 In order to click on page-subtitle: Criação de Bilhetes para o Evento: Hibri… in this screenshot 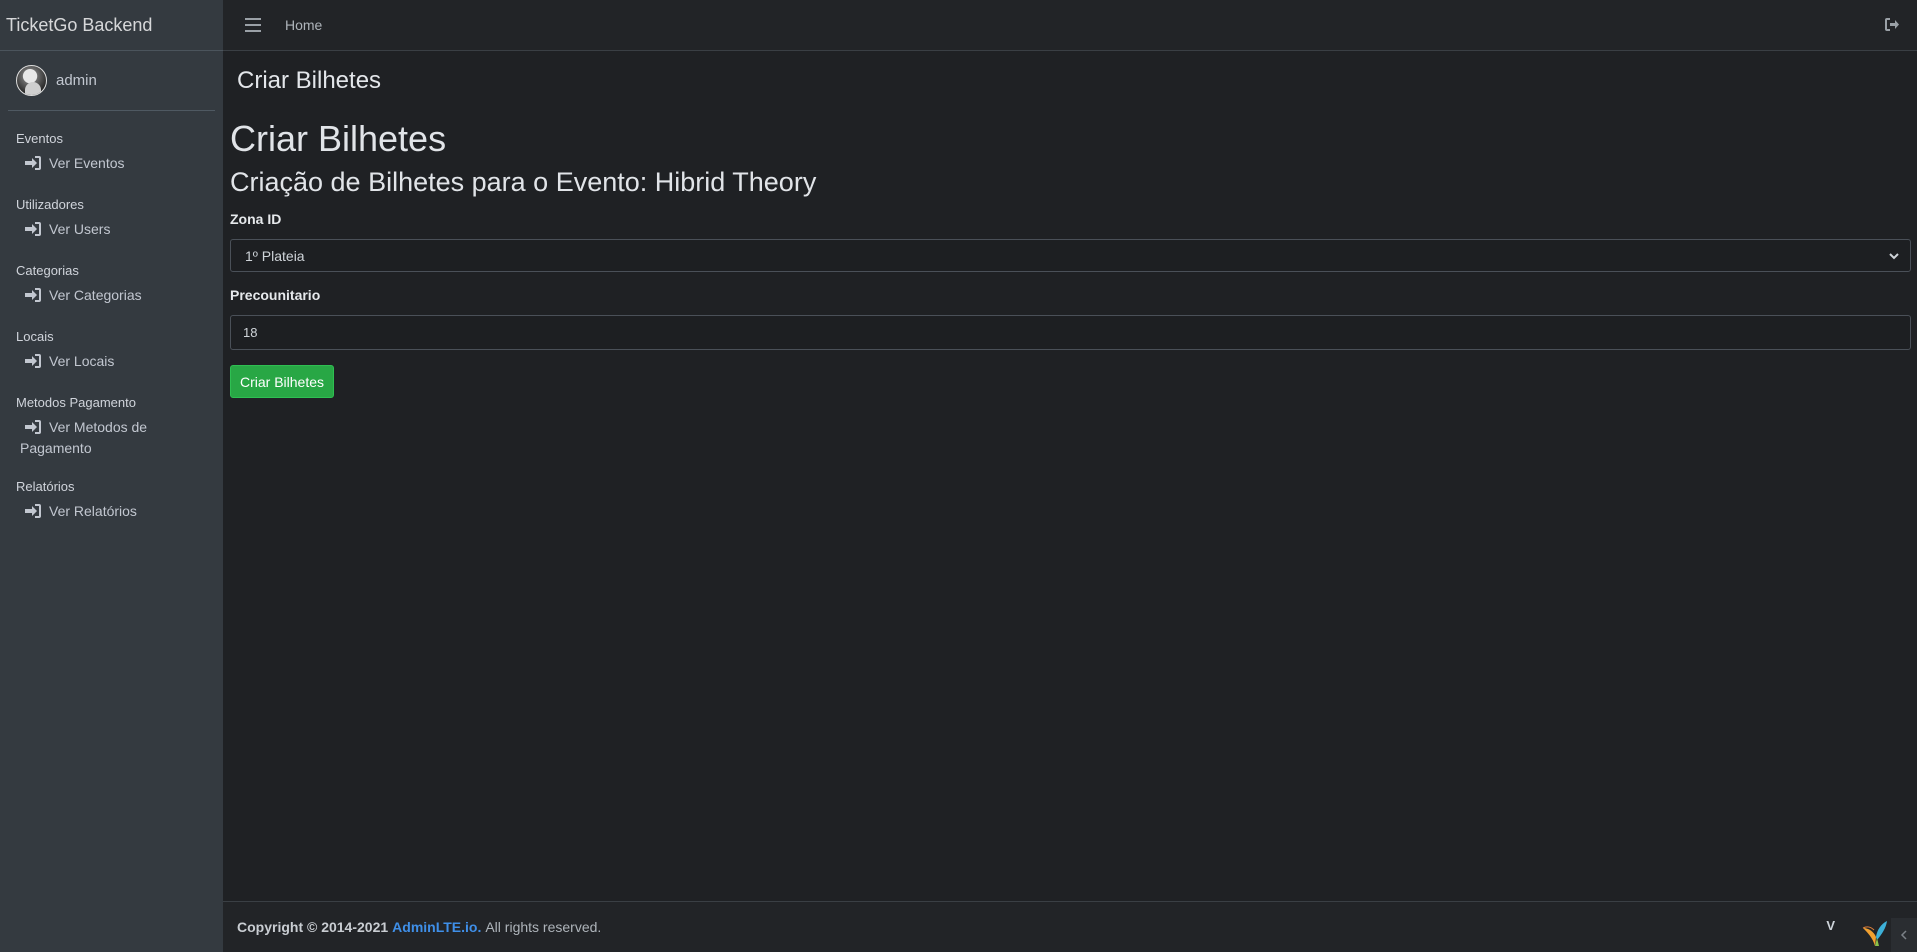, I will do `click(523, 182)`.